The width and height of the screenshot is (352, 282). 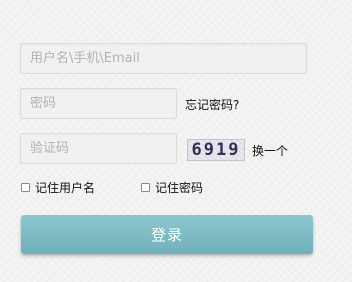 I want to click on captcha-image: 6919, so click(x=216, y=150).